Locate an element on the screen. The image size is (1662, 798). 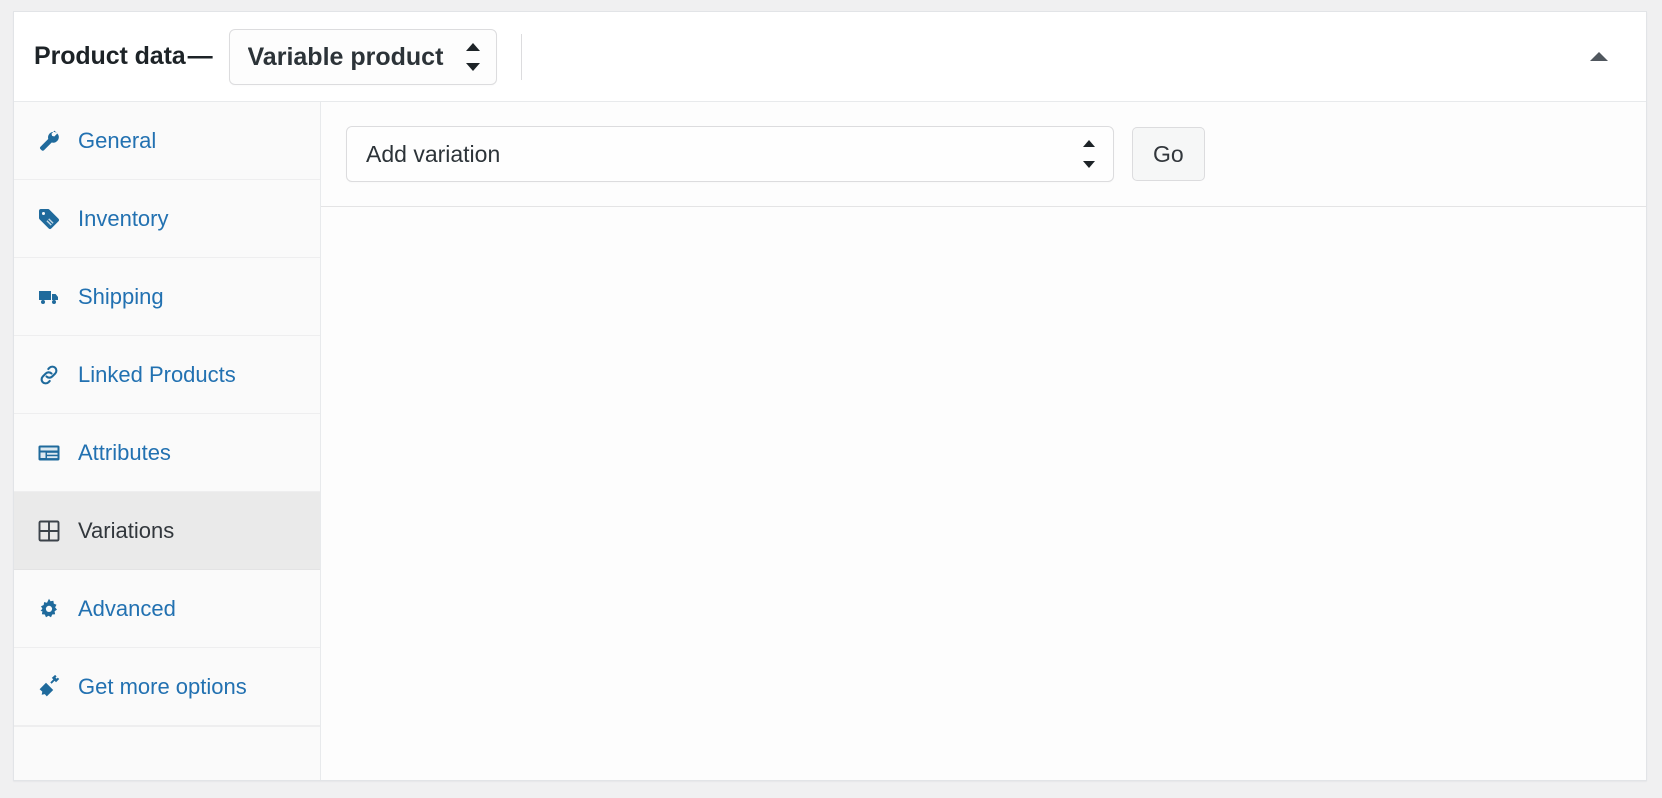
sidebar-item-shipping: Shipping is located at coordinates (167, 297).